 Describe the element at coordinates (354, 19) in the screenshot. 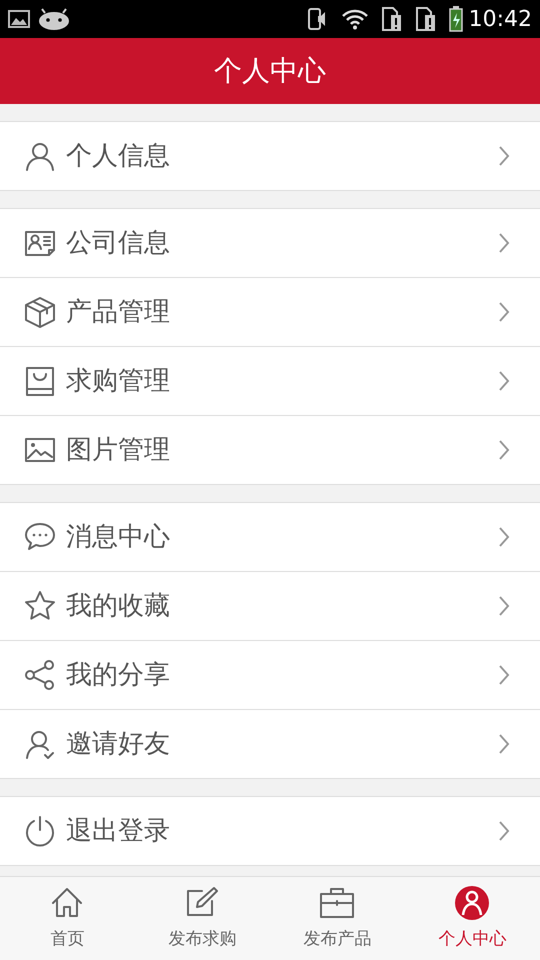

I see `wifi-icon` at that location.